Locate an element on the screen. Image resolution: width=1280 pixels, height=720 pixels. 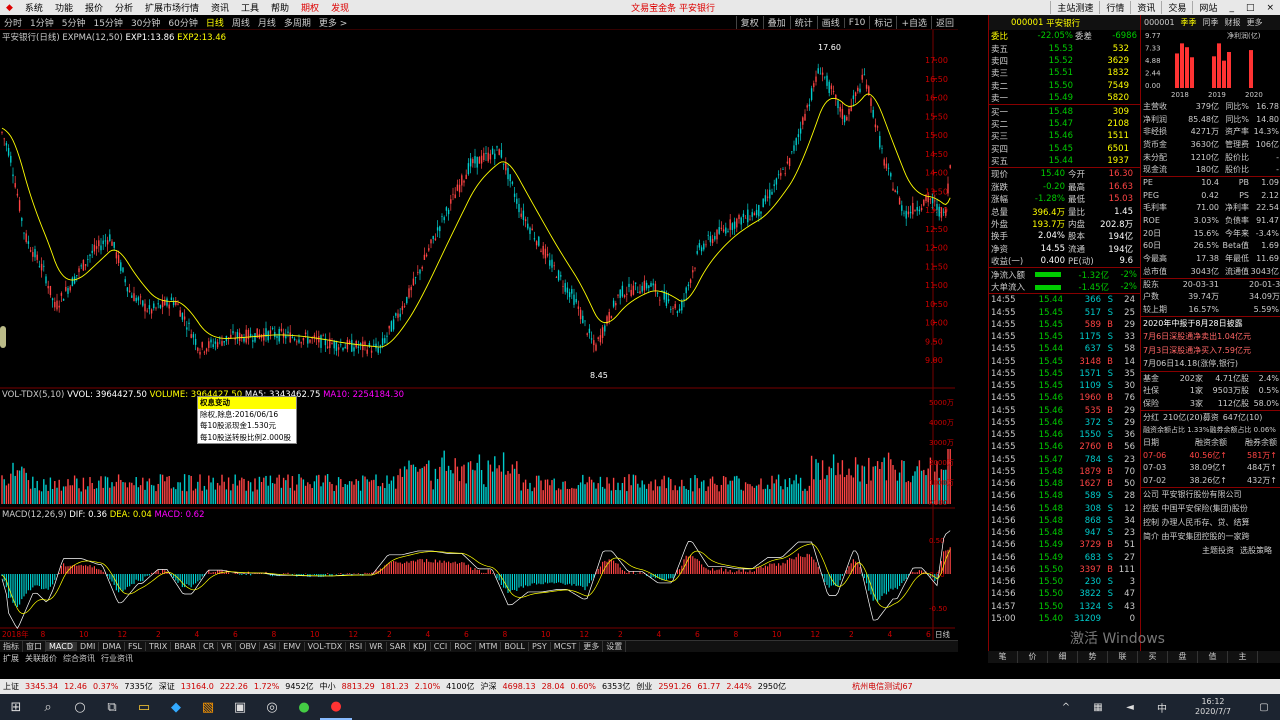
quote-bottom-tab: 价 is located at coordinates (1033, 657).